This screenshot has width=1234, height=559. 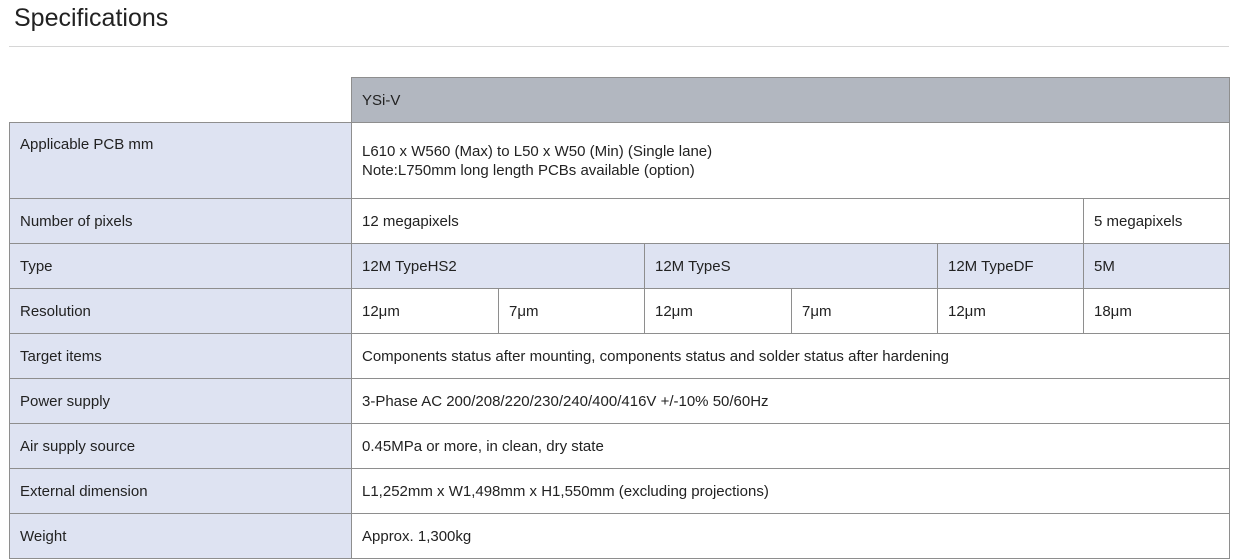 I want to click on table-row-type: Type 12M TypeHS2 12M TypeS 12M TypeDF 5M, so click(x=619, y=266).